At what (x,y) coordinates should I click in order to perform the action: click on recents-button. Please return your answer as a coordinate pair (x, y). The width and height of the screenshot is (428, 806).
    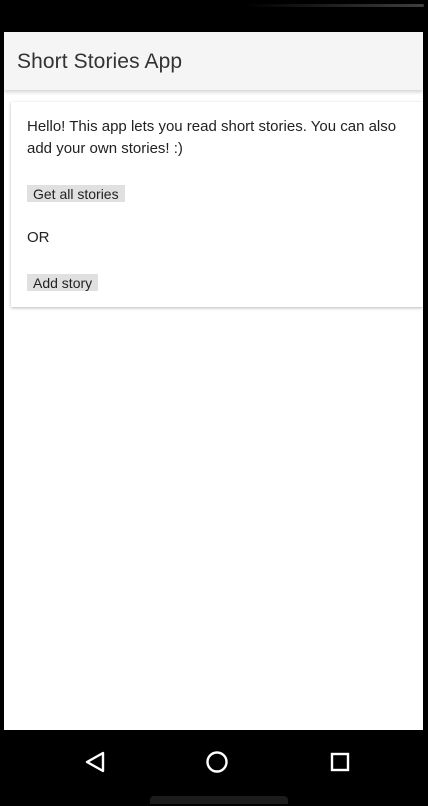
    Looking at the image, I should click on (340, 762).